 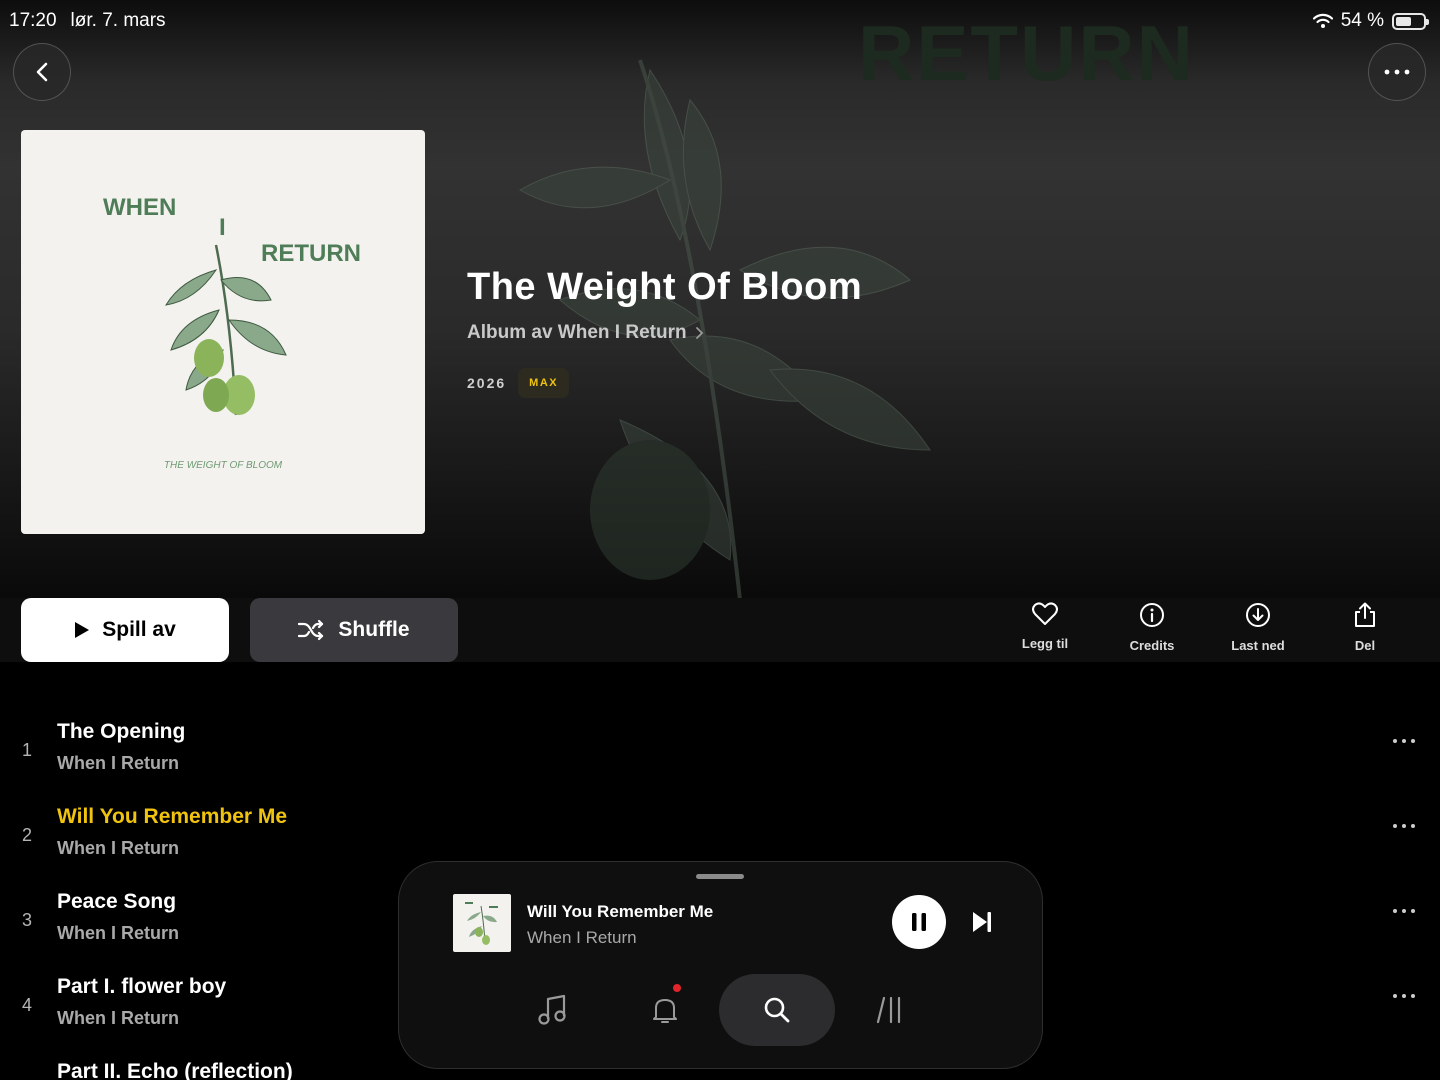 I want to click on status-bar: 17:20 lør. 7. mars 54 %, so click(x=720, y=21).